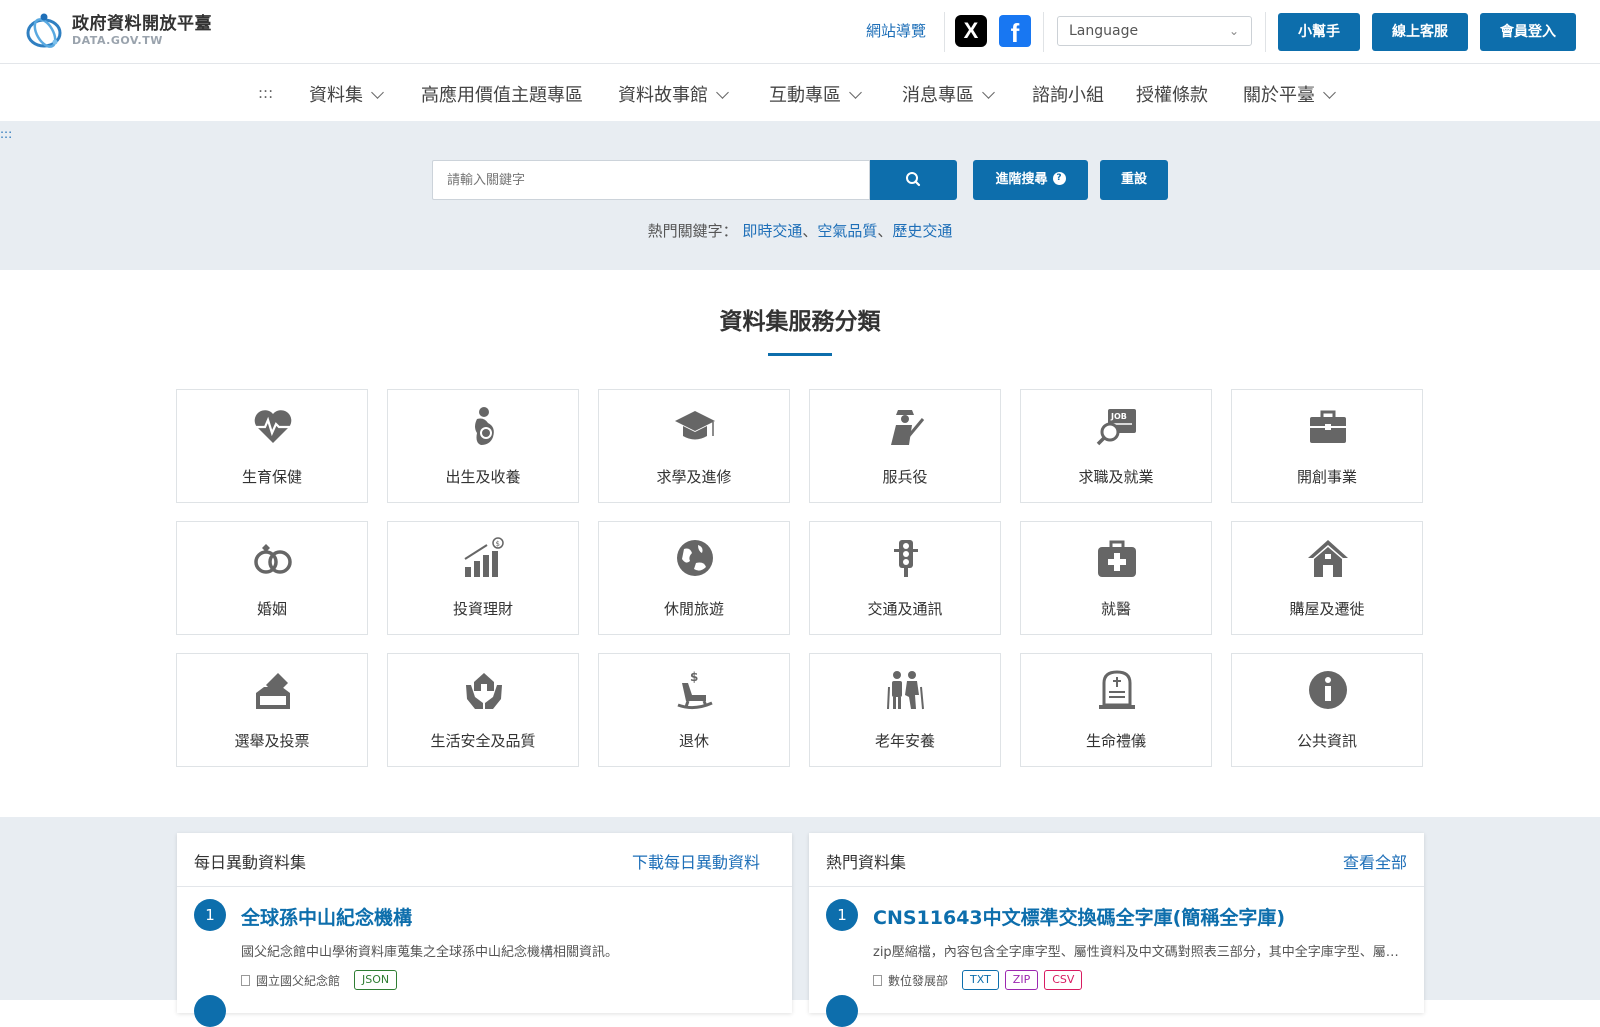 The width and height of the screenshot is (1600, 1027). Describe the element at coordinates (1154, 31) in the screenshot. I see `language-select: Language ⌄` at that location.